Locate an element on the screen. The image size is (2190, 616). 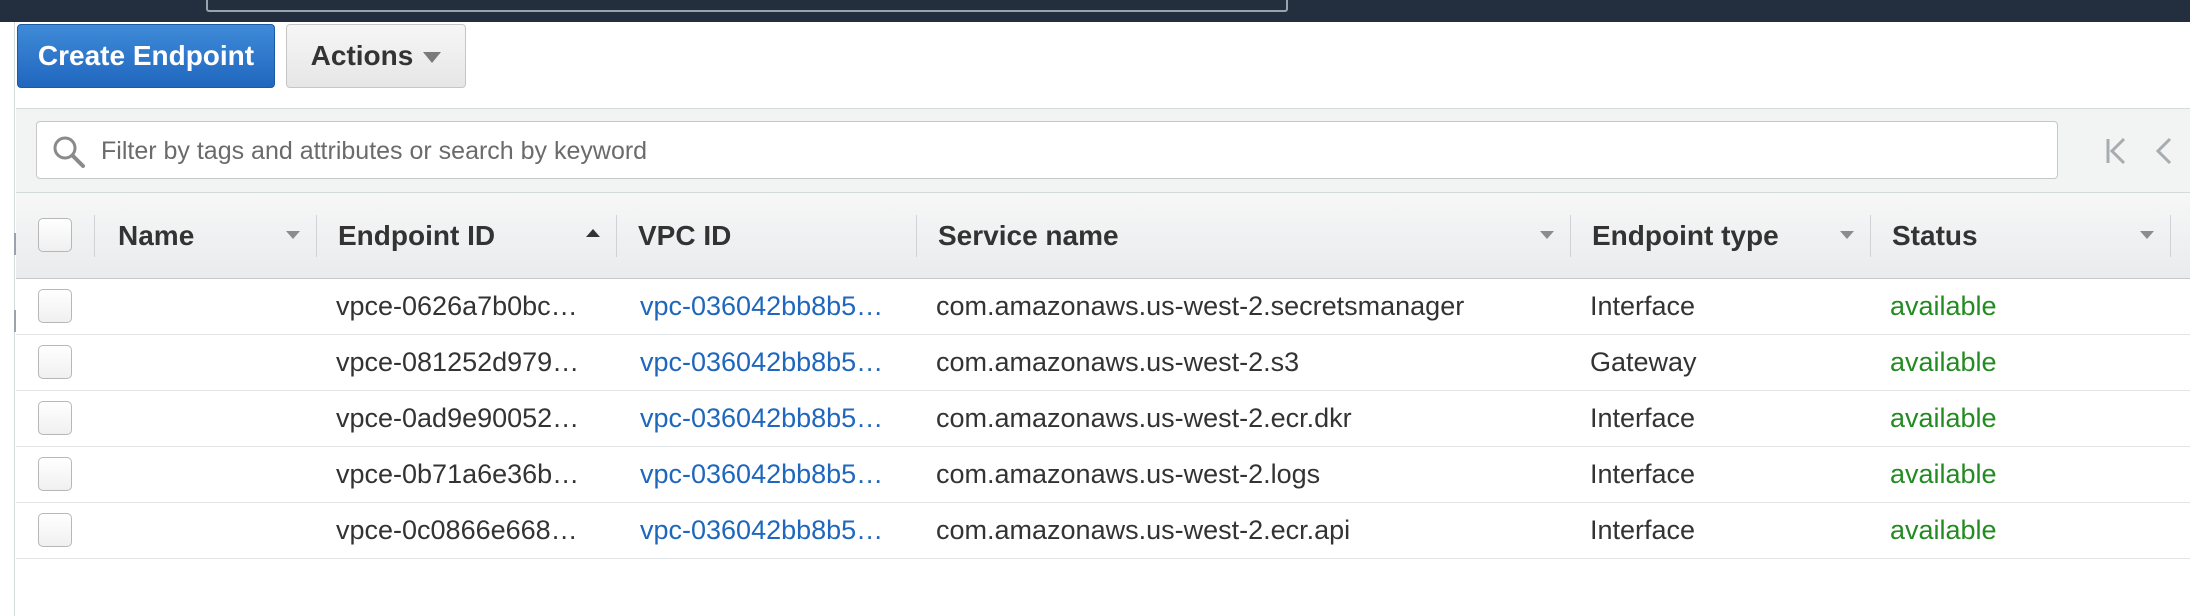
column-header-vpc-id: VPC ID is located at coordinates (773, 235).